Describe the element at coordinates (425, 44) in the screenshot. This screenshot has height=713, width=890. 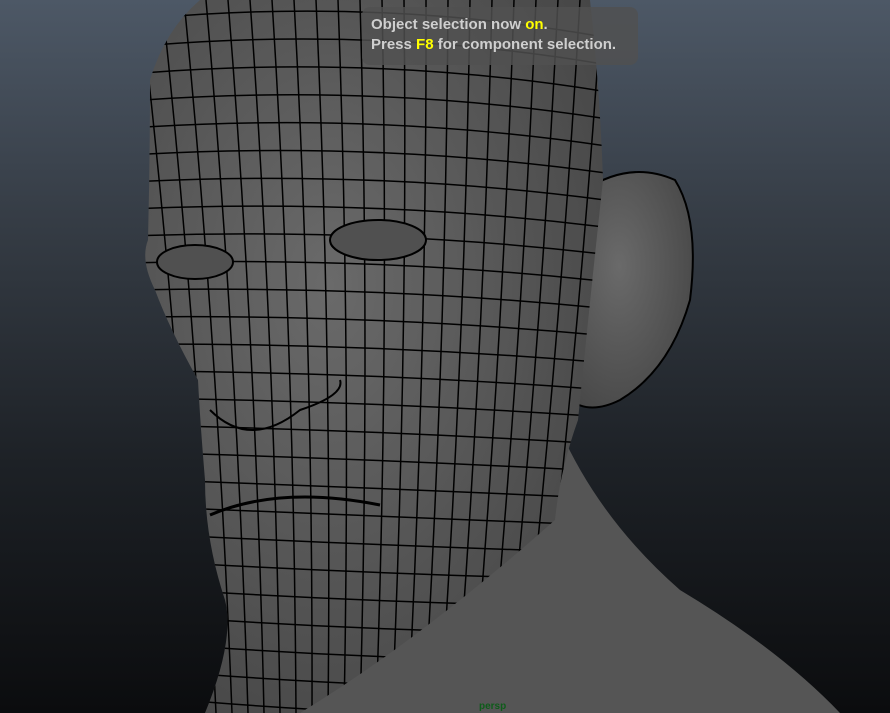
I see `tooltip-highlight-key: F8` at that location.